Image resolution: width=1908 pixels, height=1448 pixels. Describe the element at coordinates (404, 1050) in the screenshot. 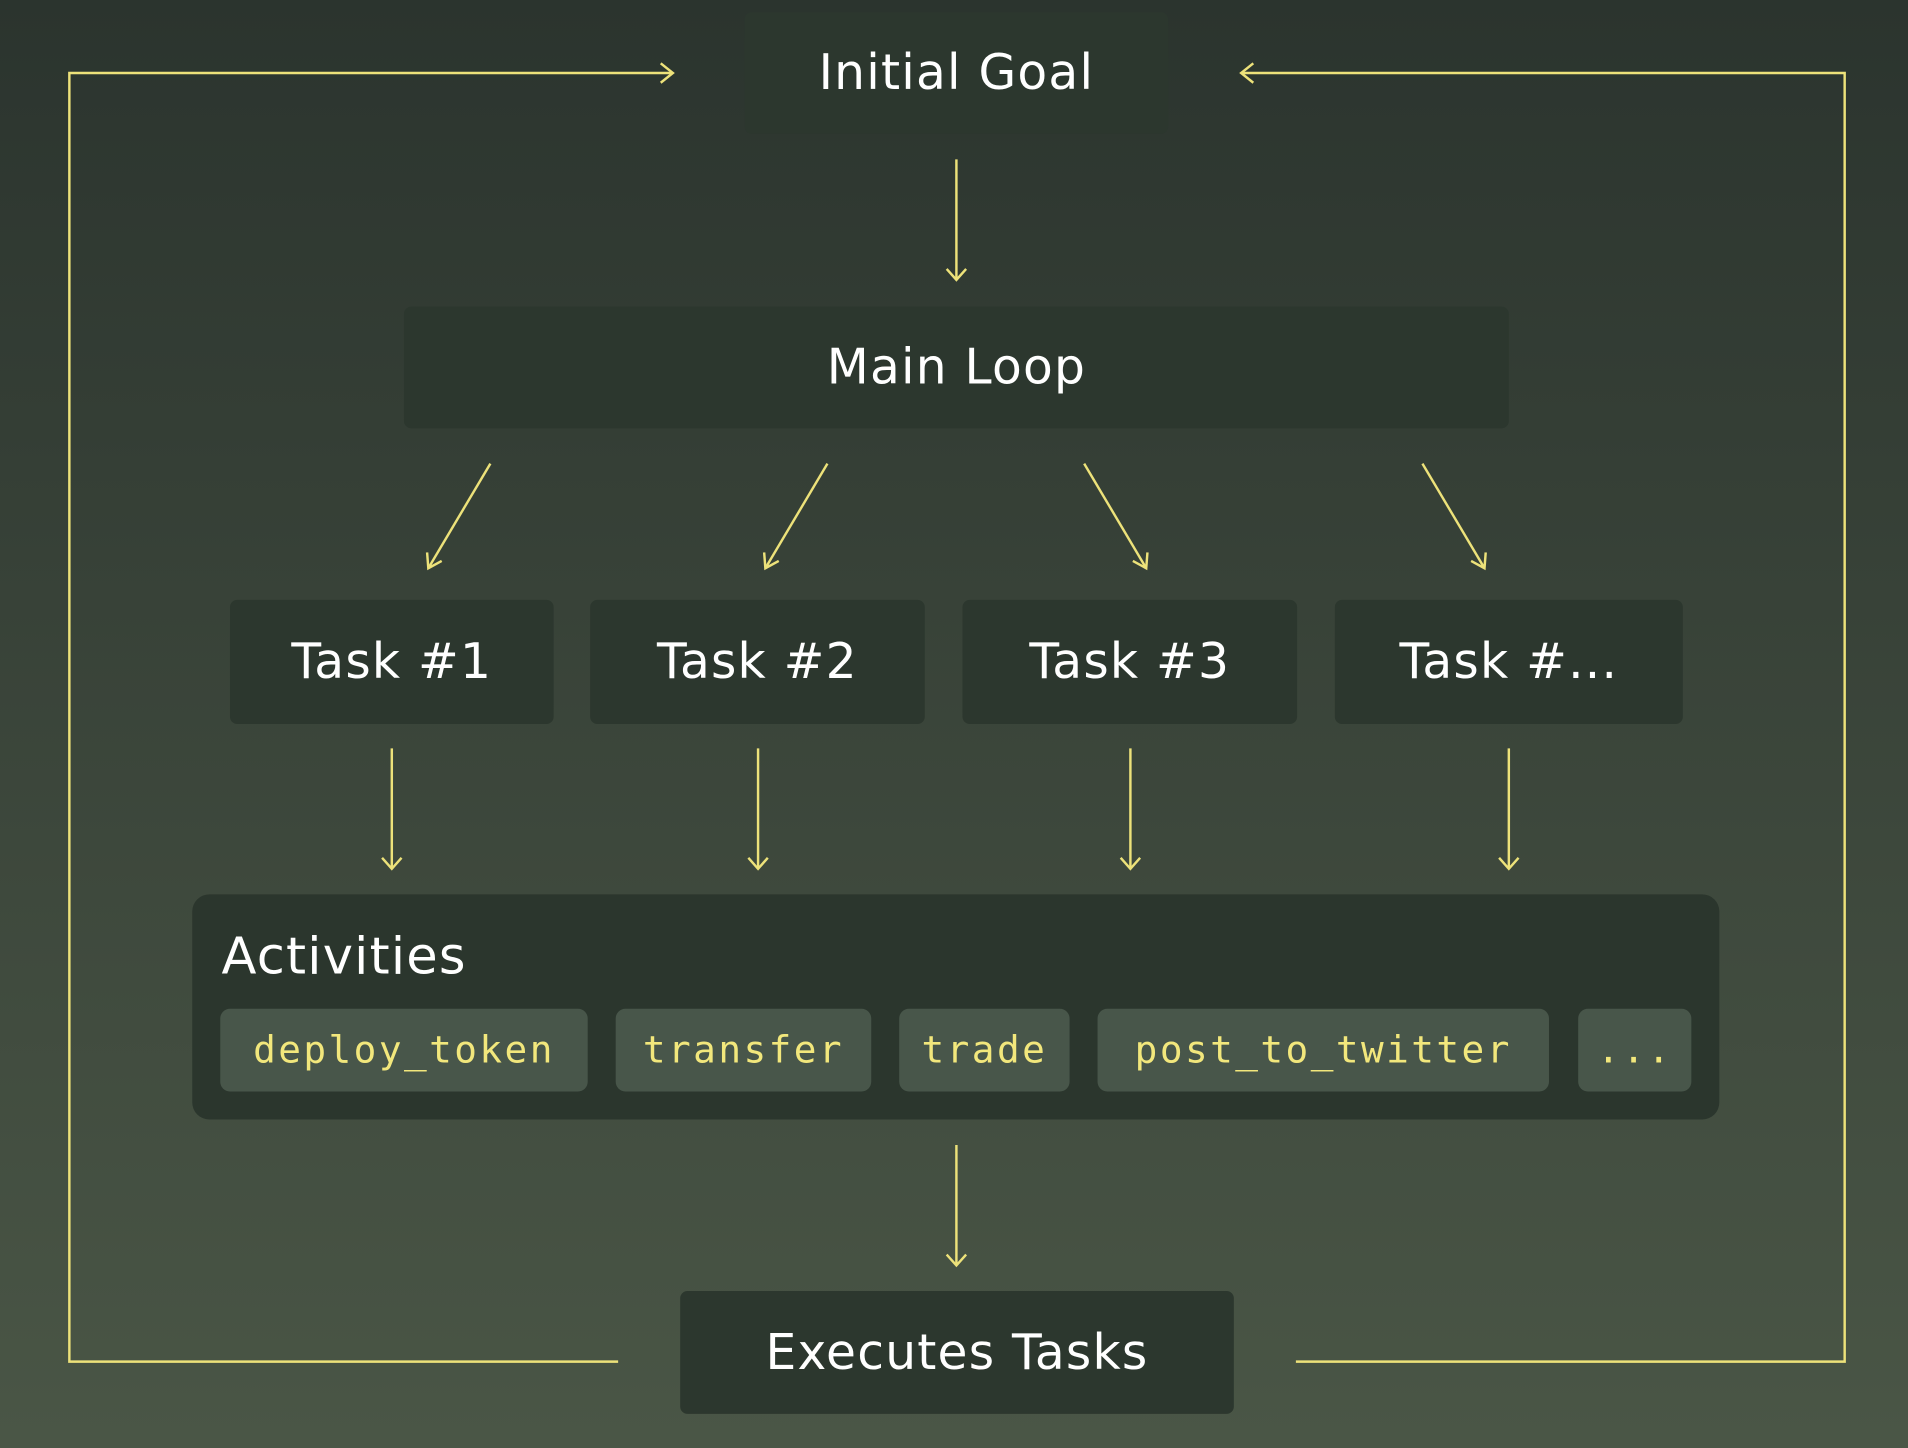

I see `activity-chip: deploy_token` at that location.